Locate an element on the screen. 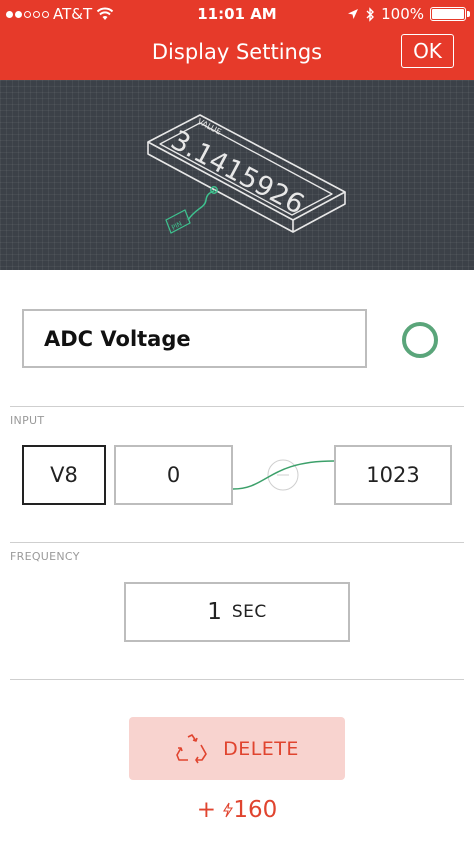 The image size is (474, 843). battery-percent: 100% is located at coordinates (402, 14).